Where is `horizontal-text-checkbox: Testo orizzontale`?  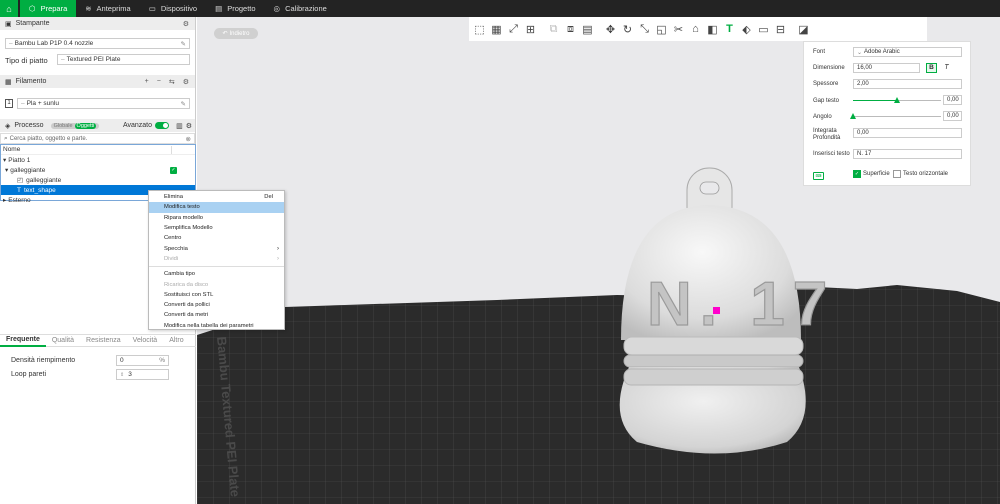 horizontal-text-checkbox: Testo orizzontale is located at coordinates (920, 174).